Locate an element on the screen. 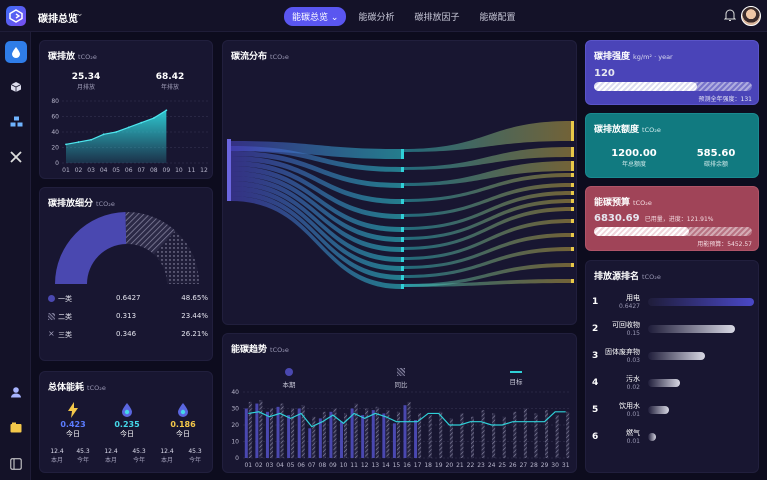 The image size is (767, 480). tab-config: 能碳配置 is located at coordinates (497, 16).